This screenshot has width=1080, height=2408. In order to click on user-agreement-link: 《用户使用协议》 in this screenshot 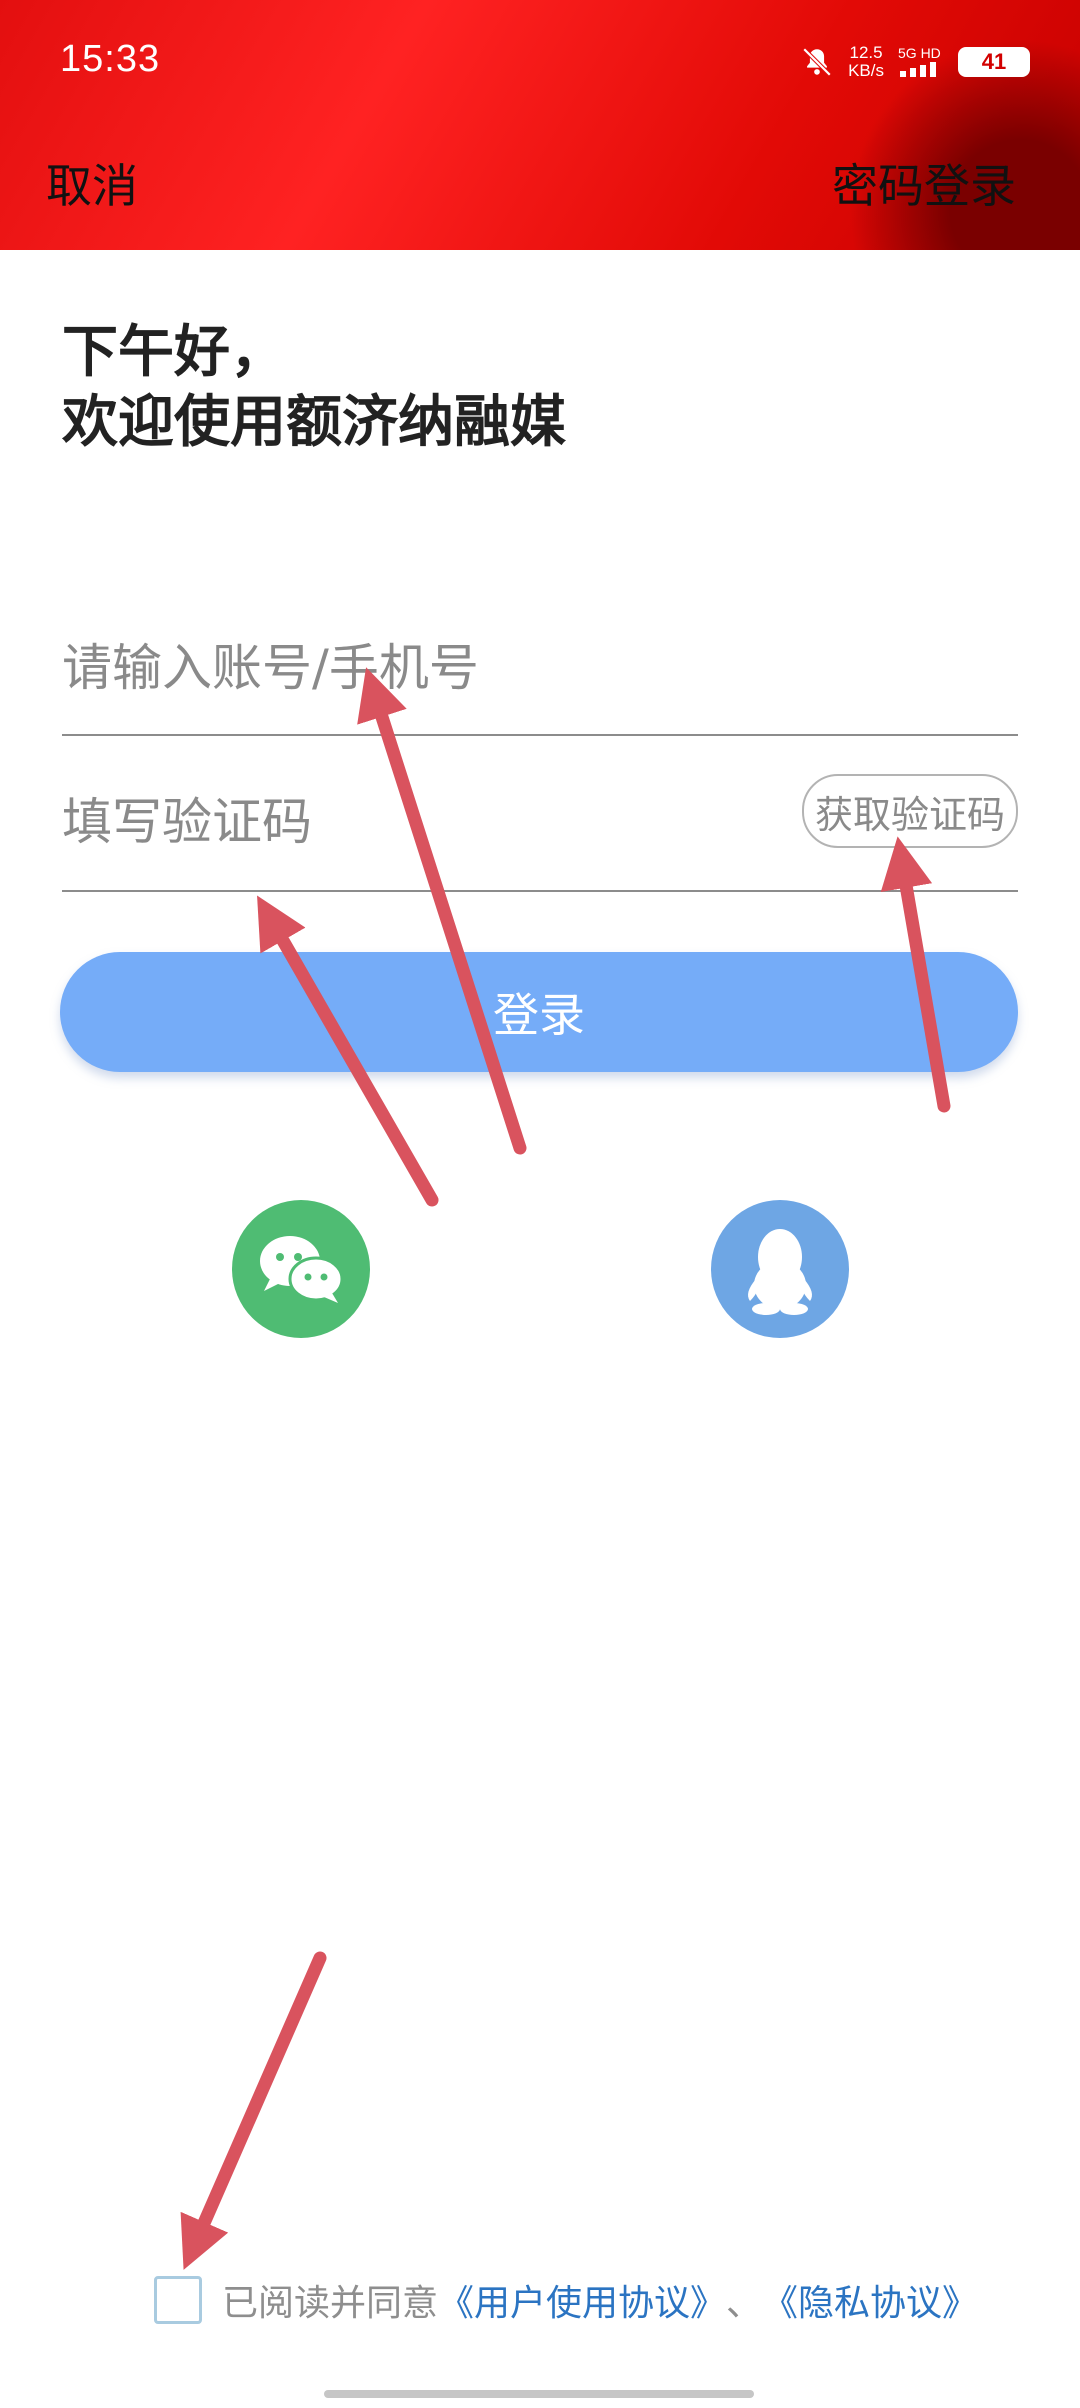, I will do `click(582, 2300)`.